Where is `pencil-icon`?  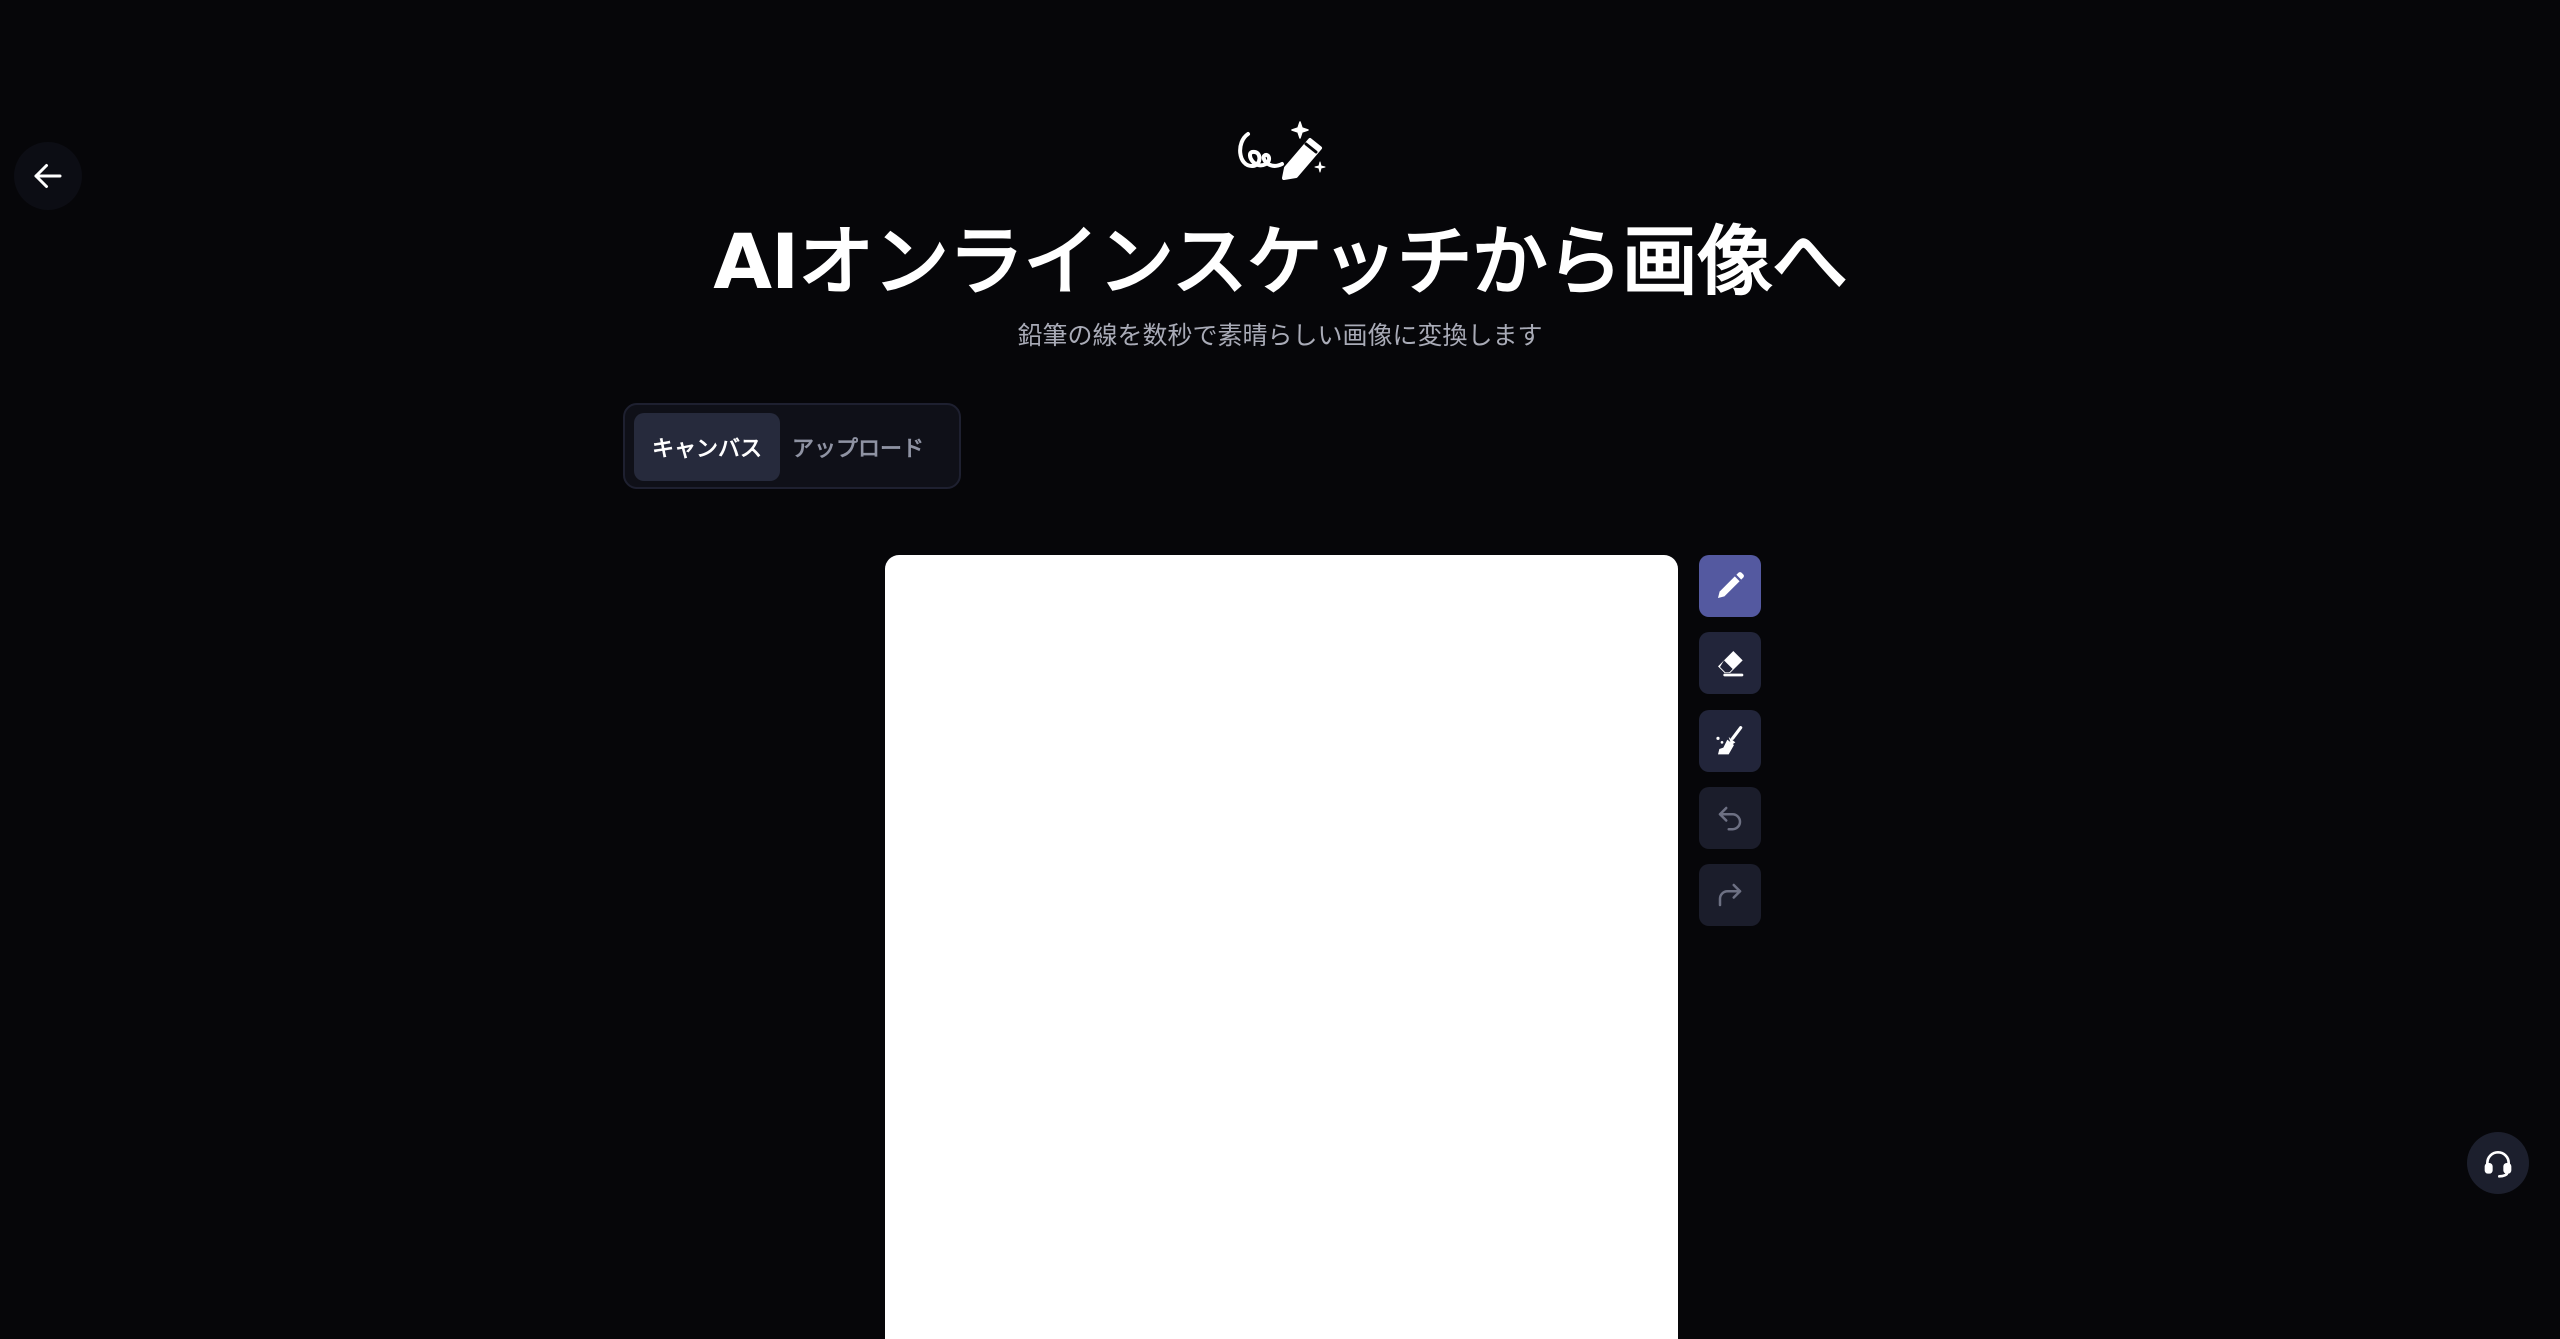 pencil-icon is located at coordinates (1731, 585).